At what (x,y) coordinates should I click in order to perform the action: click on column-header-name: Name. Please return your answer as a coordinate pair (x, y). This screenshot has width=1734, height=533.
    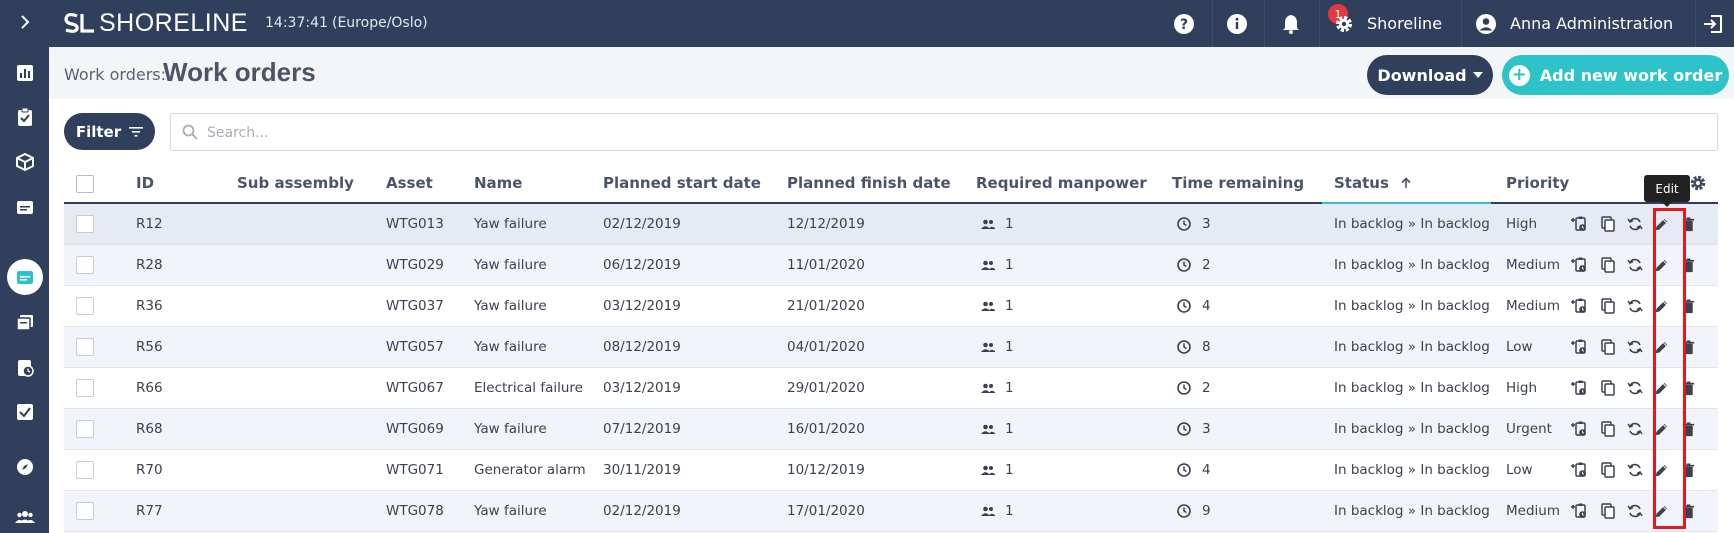
    Looking at the image, I should click on (498, 183).